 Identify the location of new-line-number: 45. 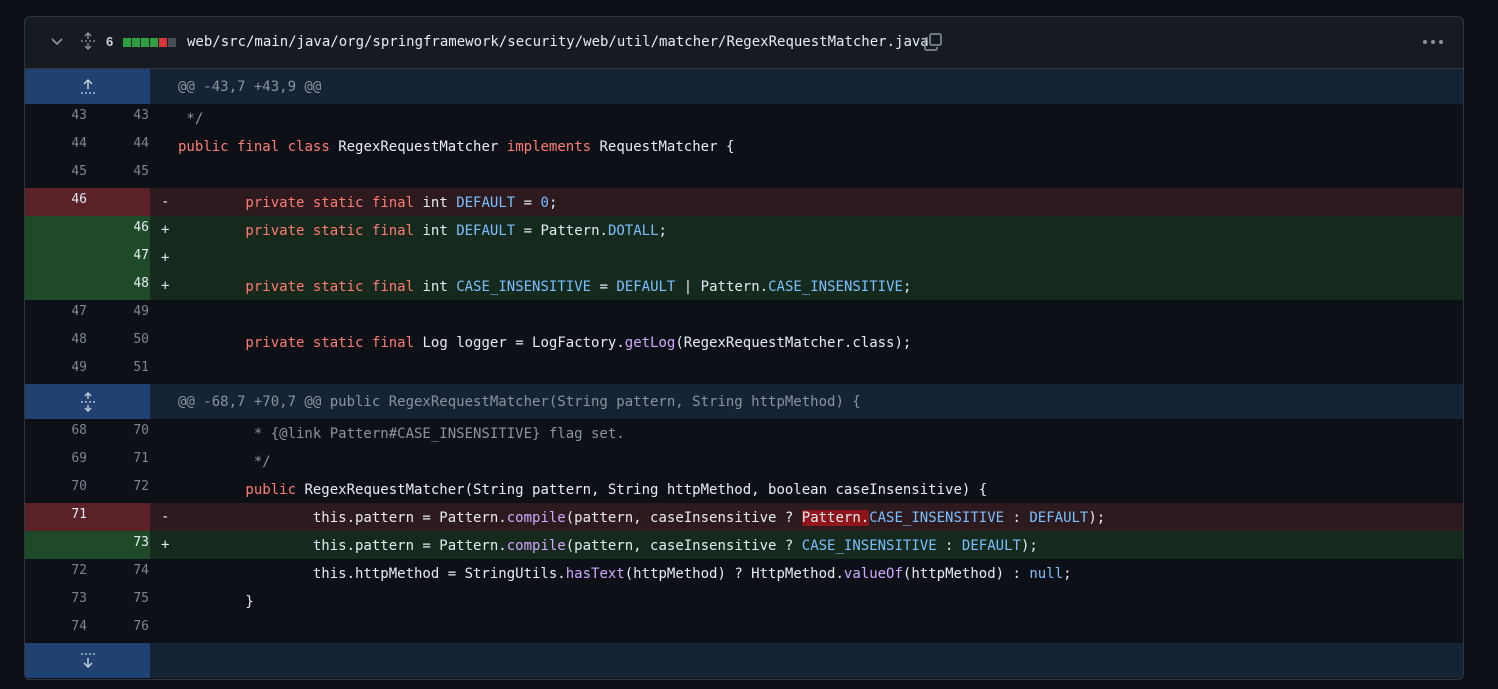
(118, 174).